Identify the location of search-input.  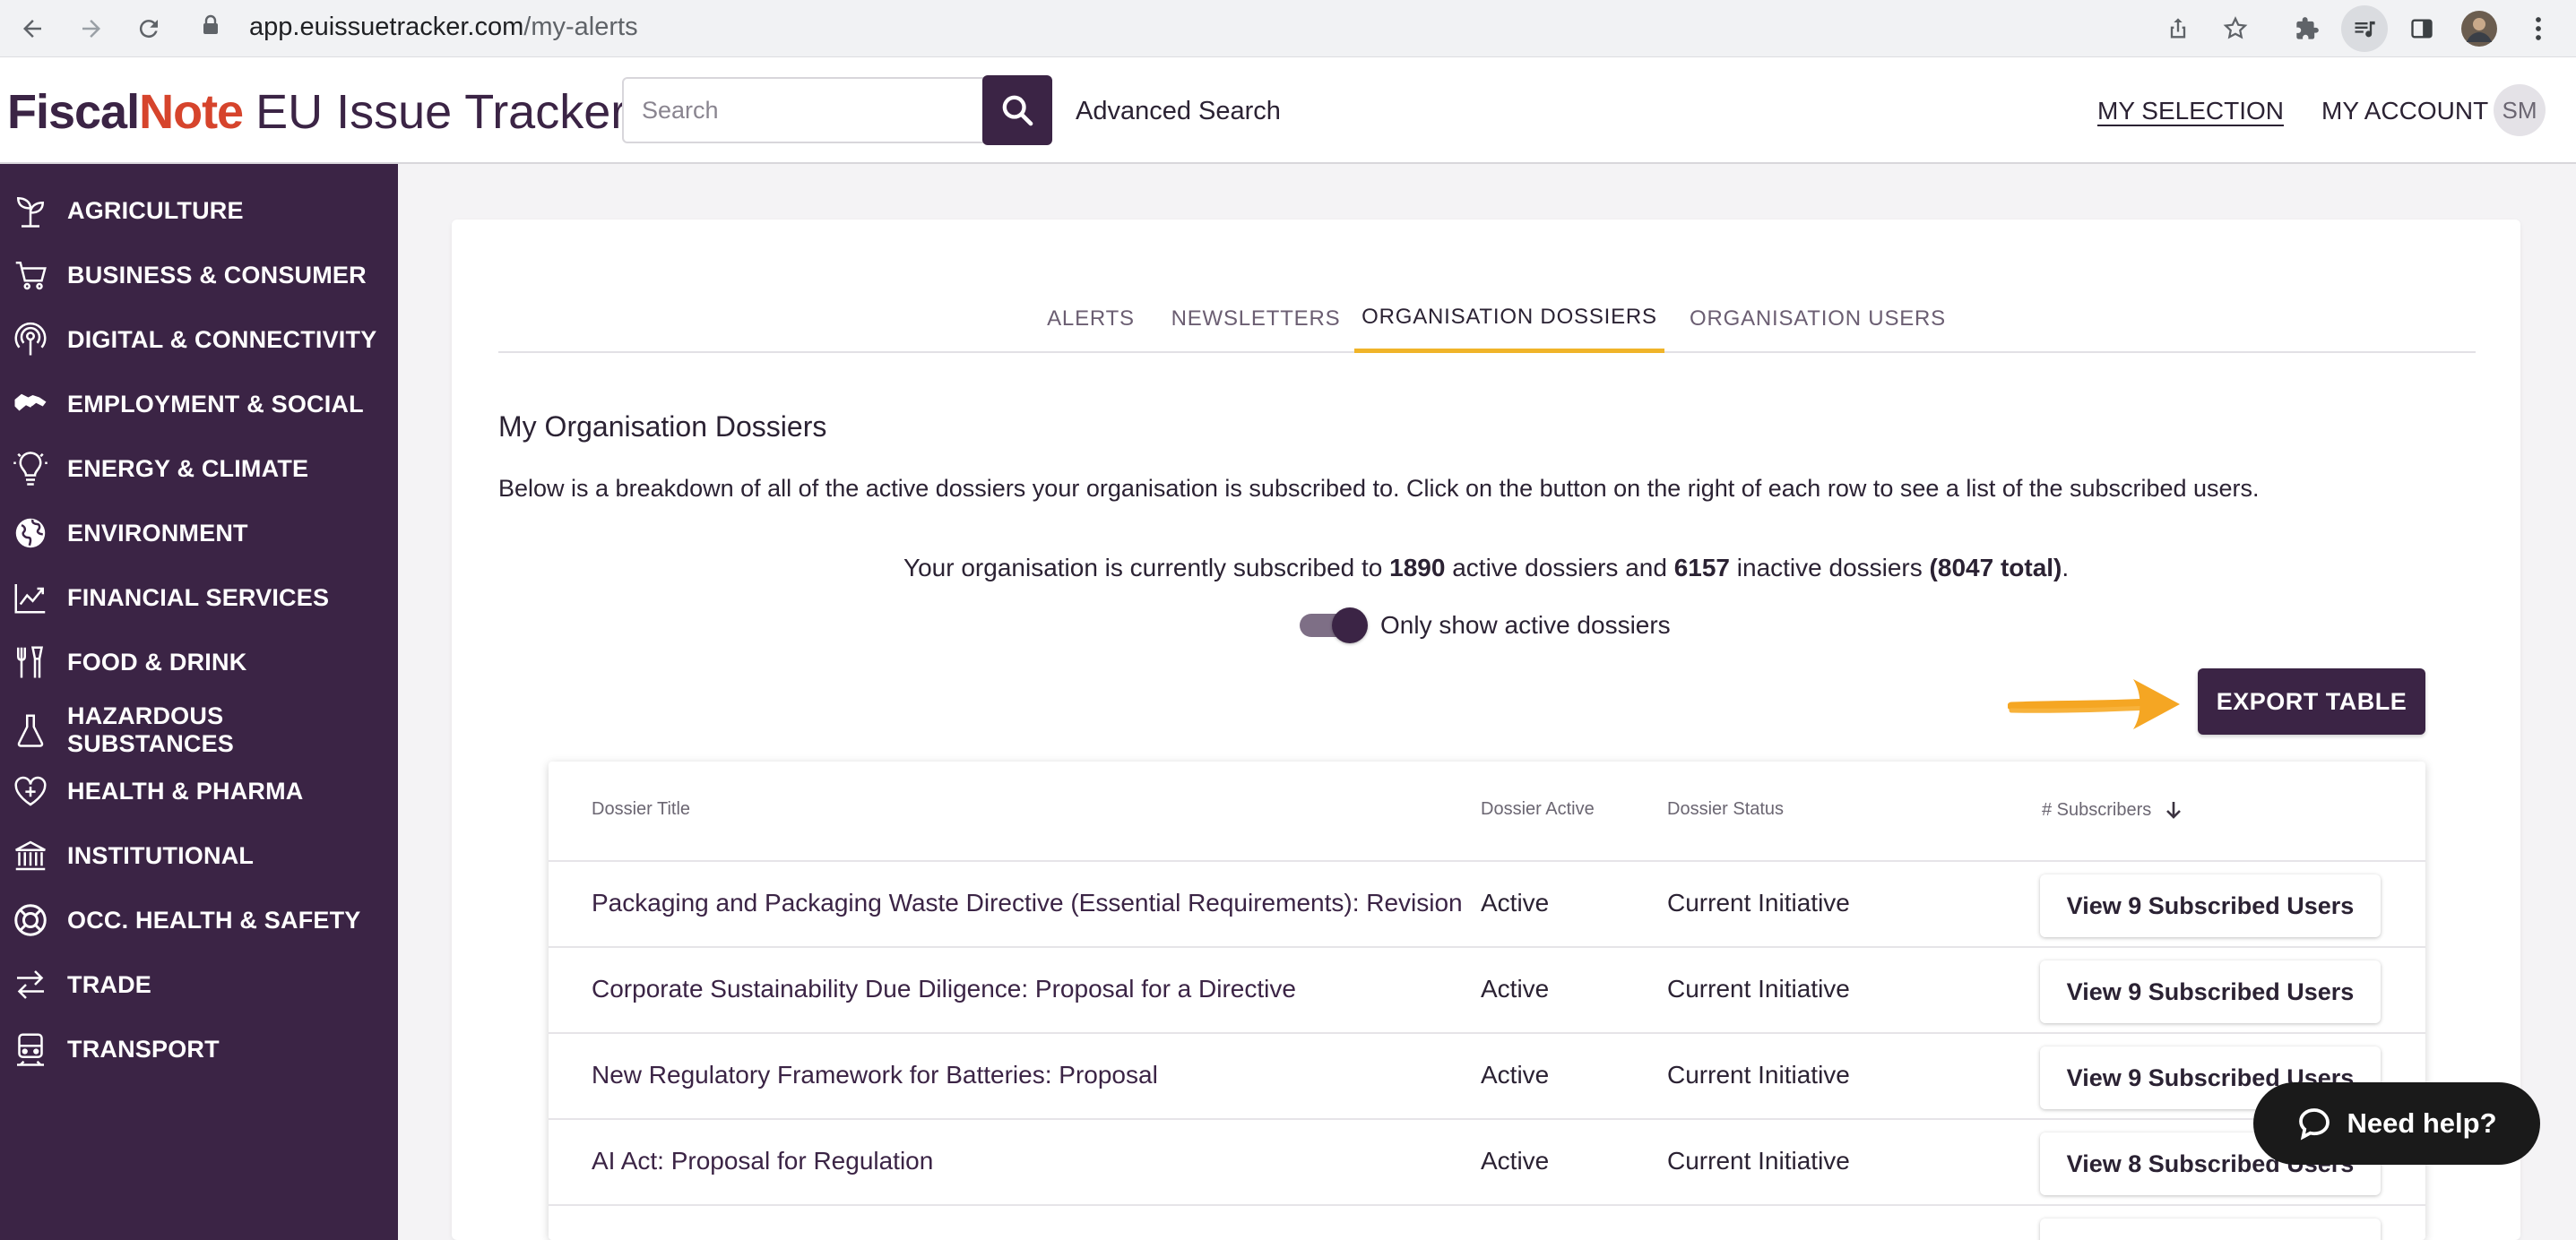
(803, 110).